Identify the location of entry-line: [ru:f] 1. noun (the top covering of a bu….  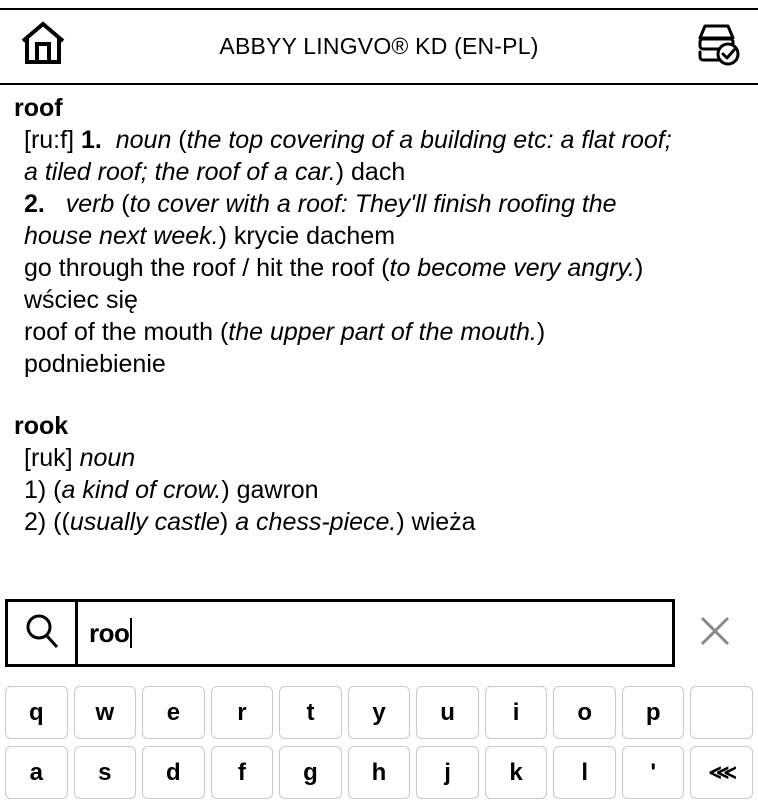
(348, 140).